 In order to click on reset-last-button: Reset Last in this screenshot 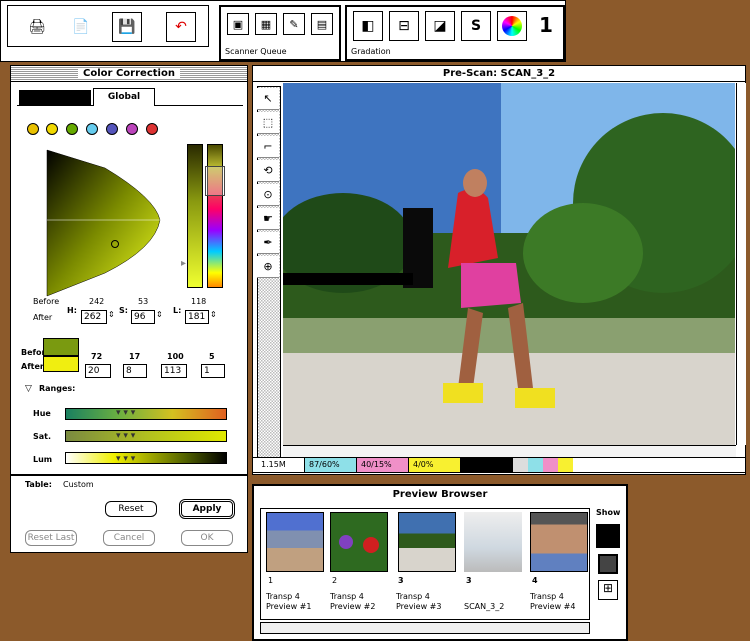, I will do `click(51, 538)`.